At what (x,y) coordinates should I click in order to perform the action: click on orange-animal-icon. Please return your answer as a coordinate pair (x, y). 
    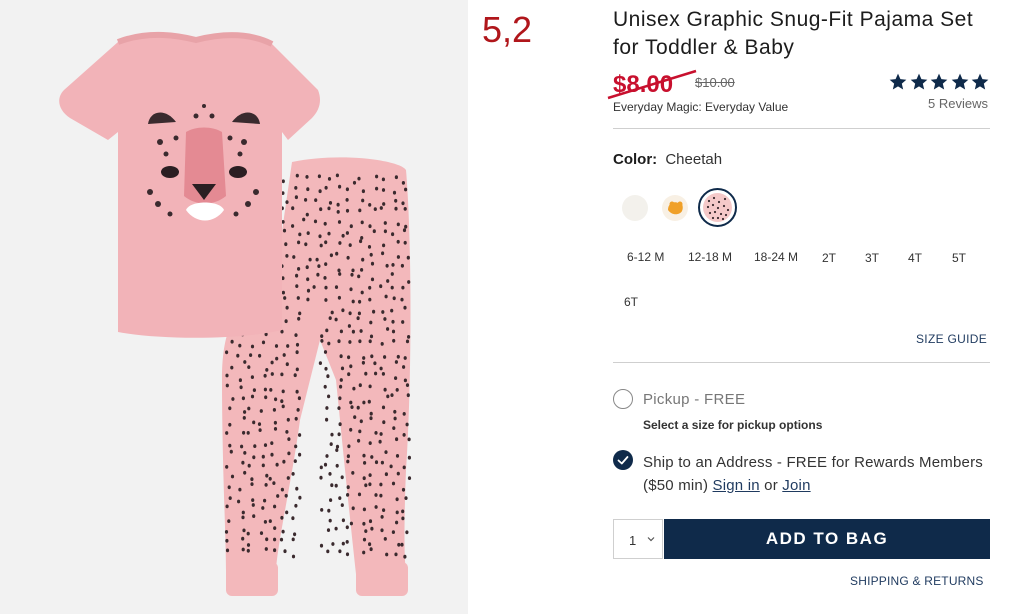
    Looking at the image, I should click on (675, 208).